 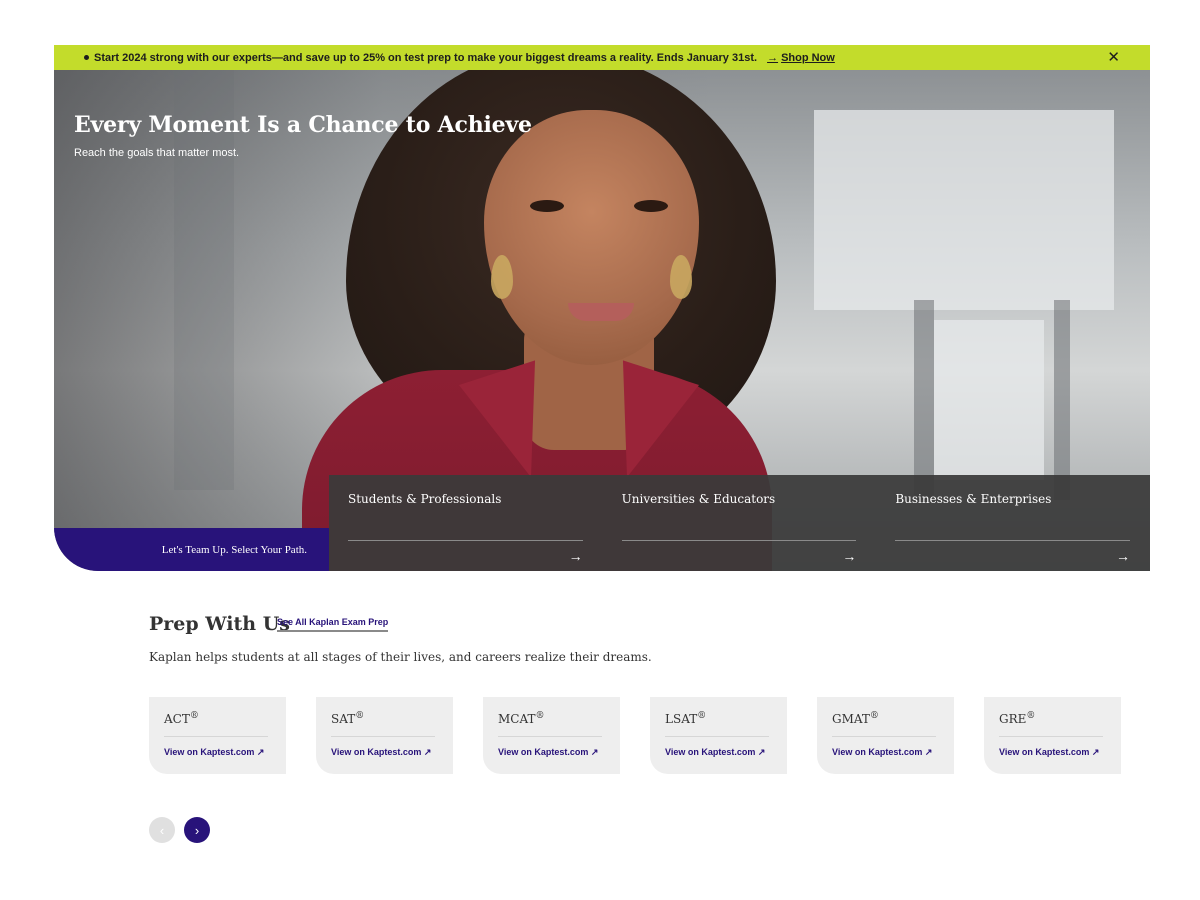 I want to click on exam-name: SAT®, so click(x=348, y=718).